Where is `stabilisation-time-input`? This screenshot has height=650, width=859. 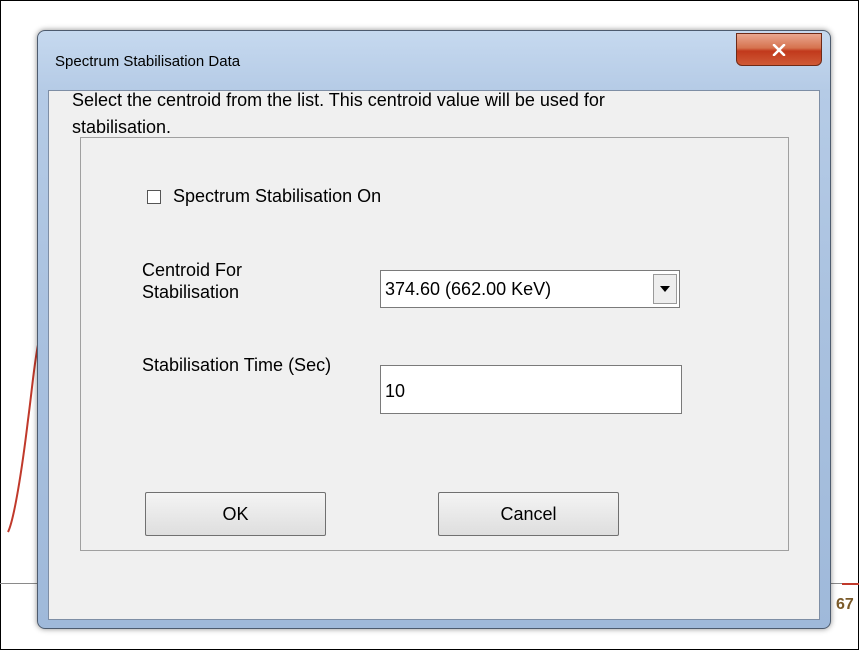 stabilisation-time-input is located at coordinates (531, 389).